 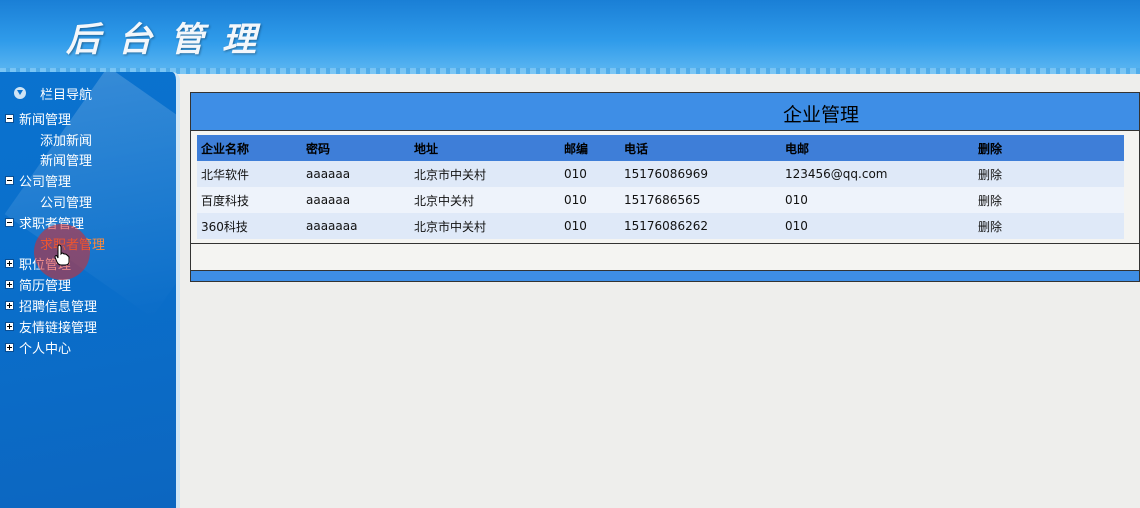 What do you see at coordinates (665, 112) in the screenshot?
I see `panel-title-bar: 企业管理` at bounding box center [665, 112].